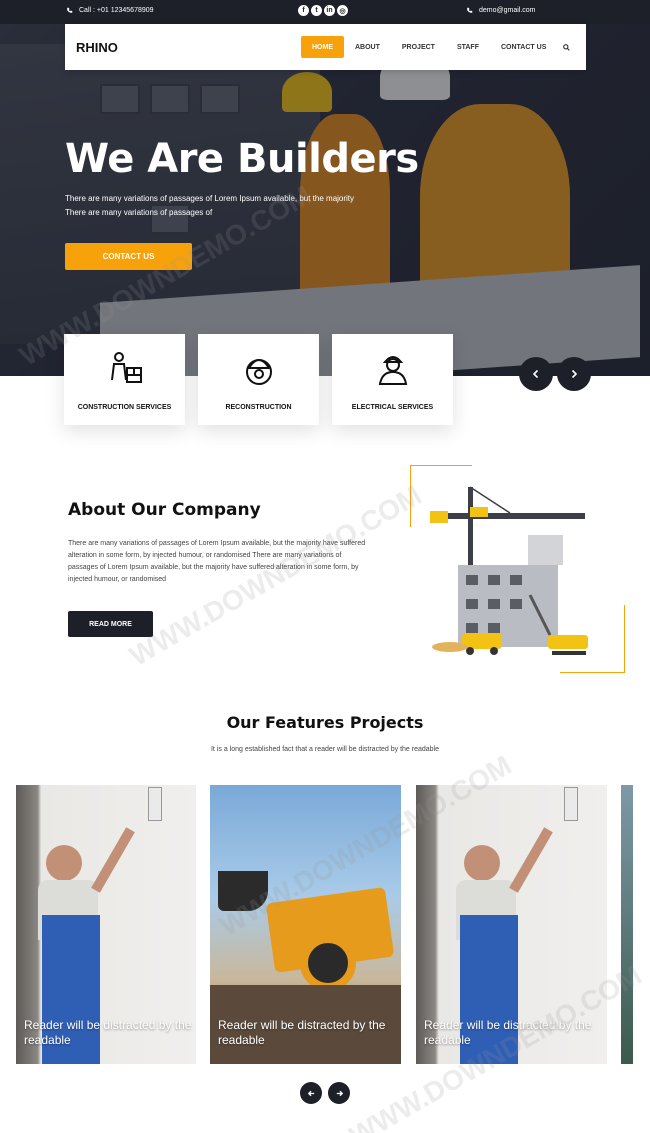 This screenshot has width=650, height=1133. Describe the element at coordinates (329, 10) in the screenshot. I see `linkedin-icon: in` at that location.